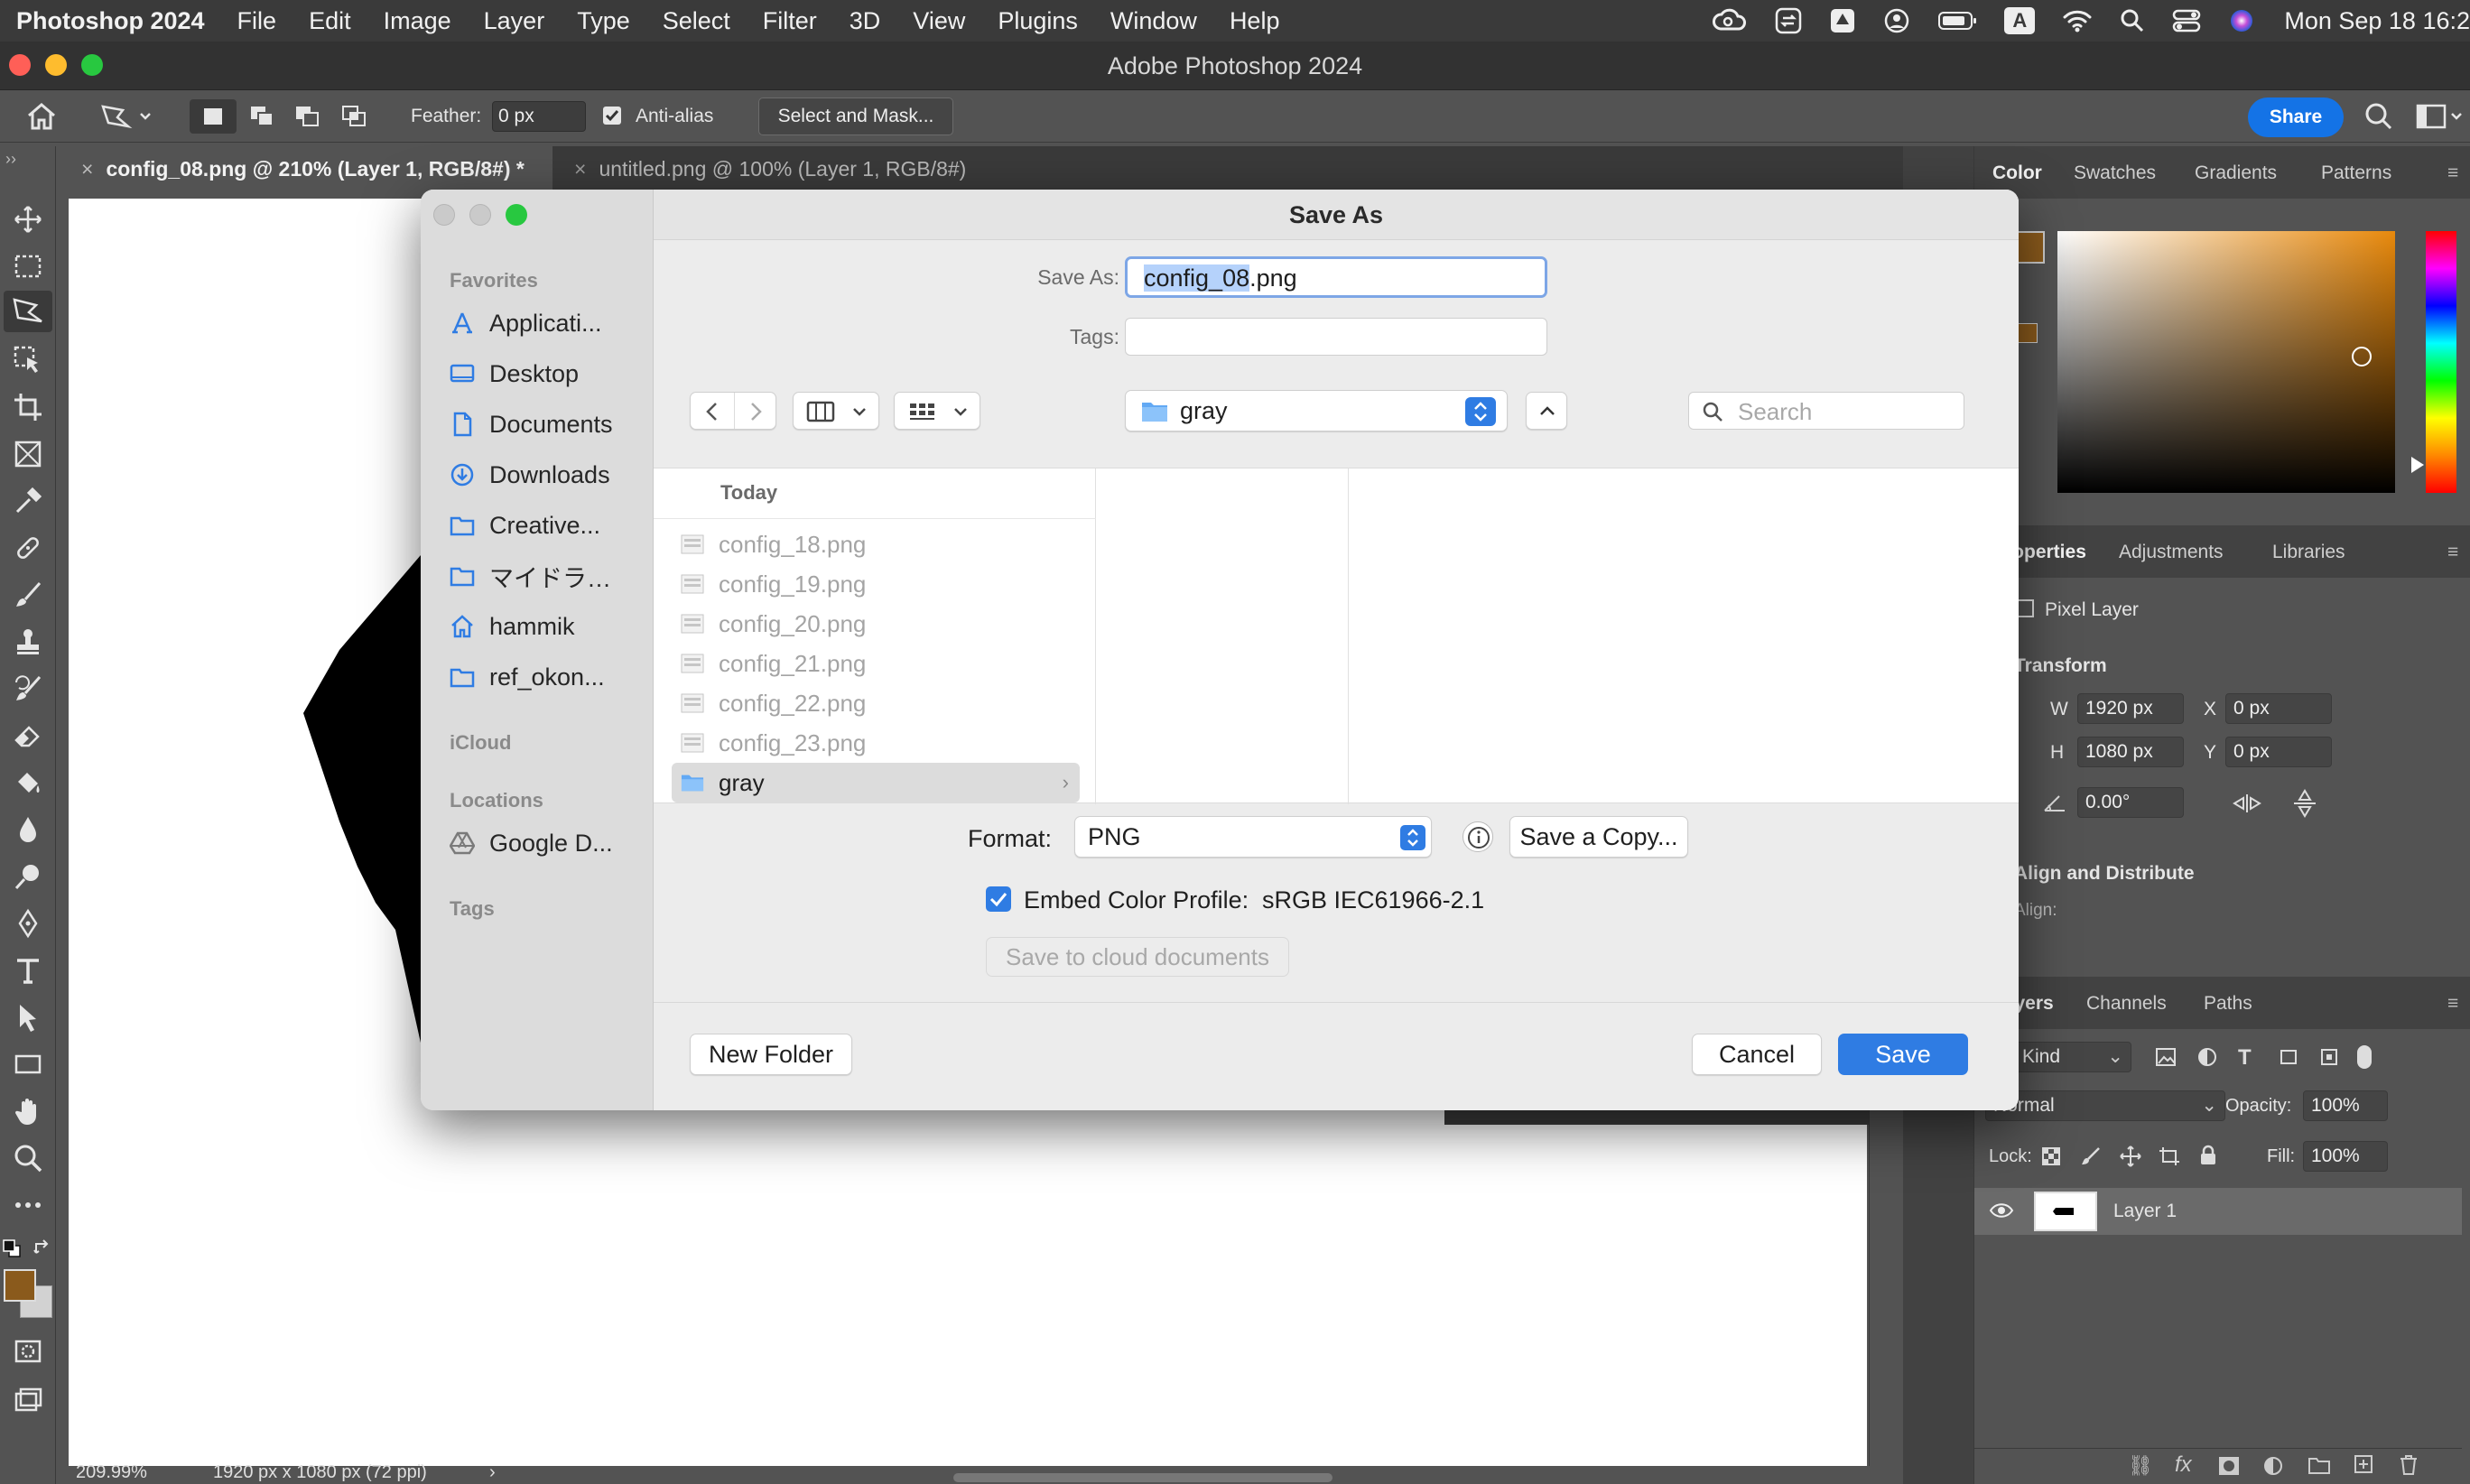 Image resolution: width=2470 pixels, height=1484 pixels. Describe the element at coordinates (492, 1473) in the screenshot. I see `status-menu-arrow: ›` at that location.